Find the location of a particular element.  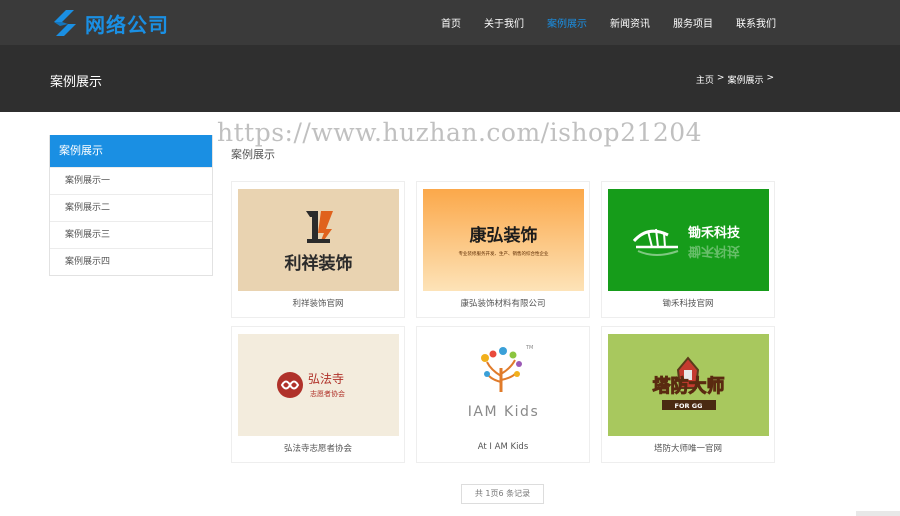

nav-about: 关于我们 is located at coordinates (504, 22).